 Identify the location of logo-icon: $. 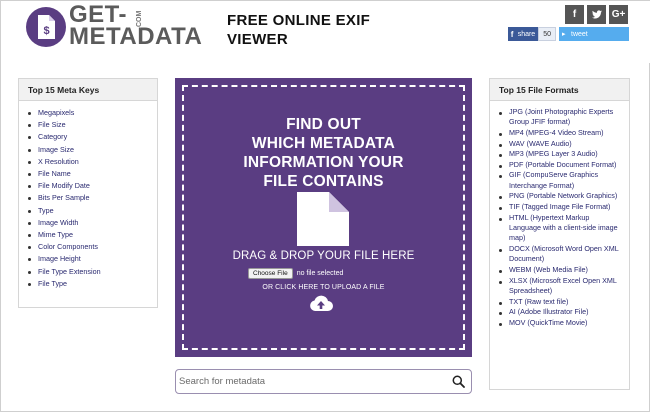
(46, 27).